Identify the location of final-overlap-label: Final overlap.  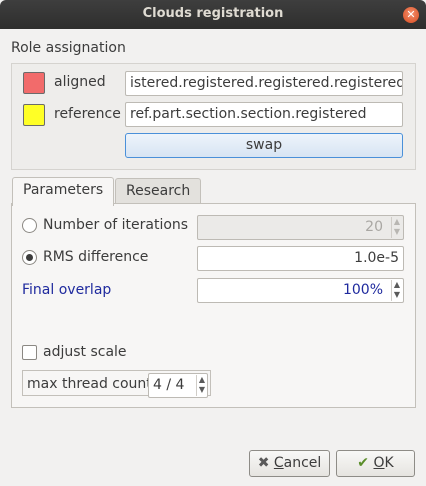
(67, 290).